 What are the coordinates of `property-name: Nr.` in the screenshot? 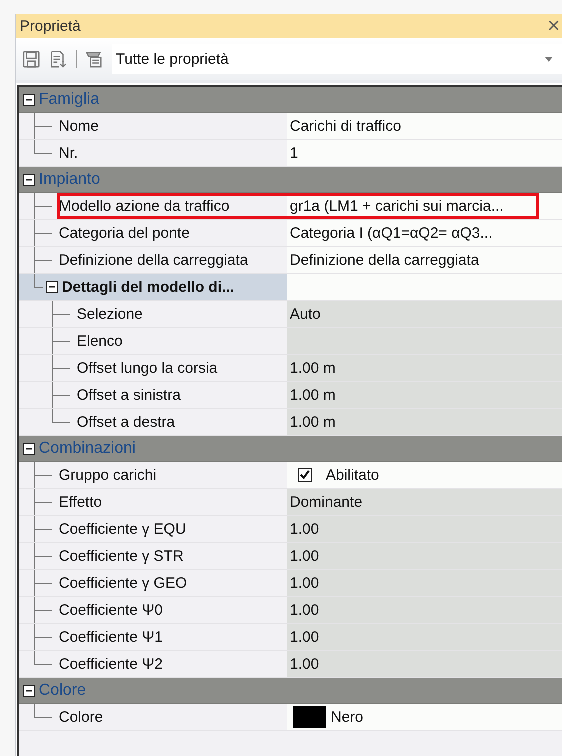 It's located at (68, 153).